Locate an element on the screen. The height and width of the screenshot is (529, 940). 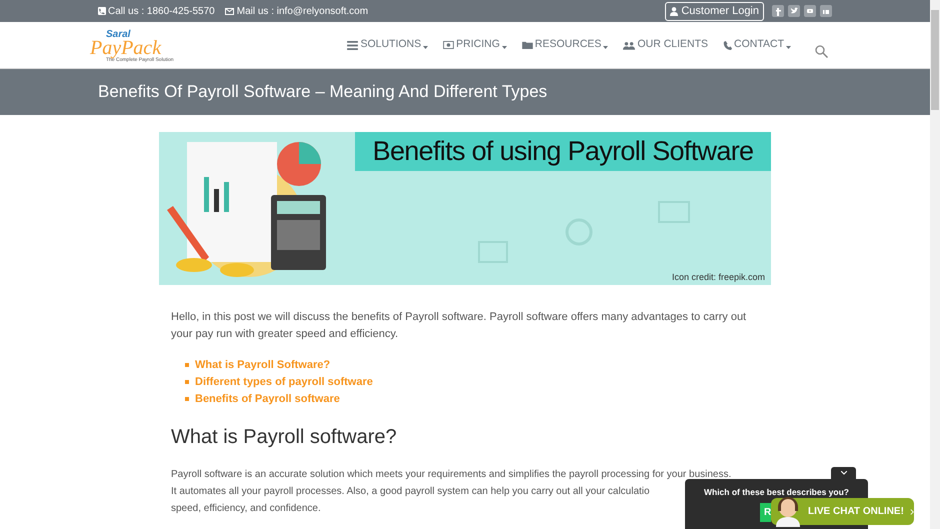
user-icon is located at coordinates (674, 11).